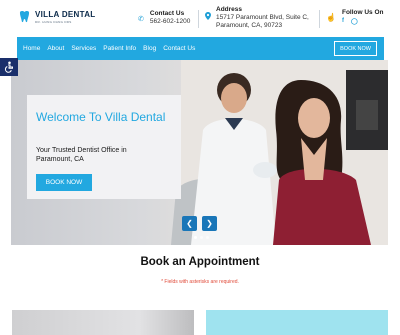 Image resolution: width=400 pixels, height=335 pixels. I want to click on chevron-left-icon: ❮, so click(189, 223).